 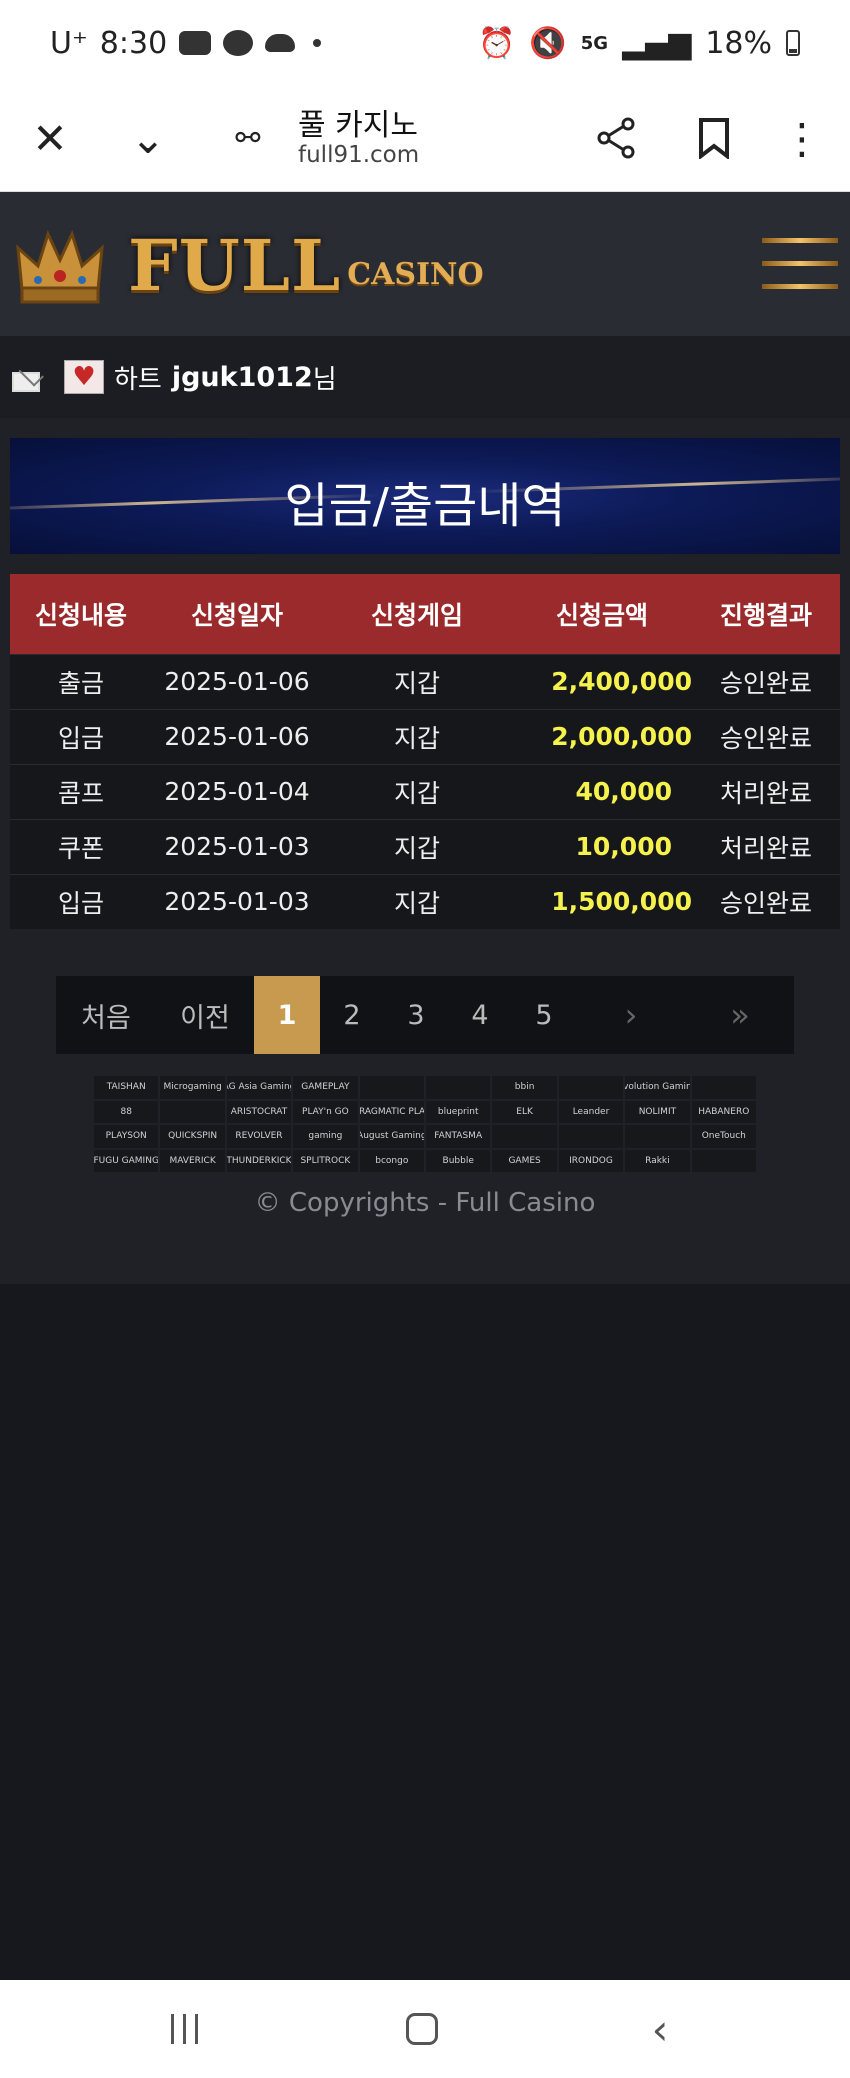 What do you see at coordinates (237, 614) in the screenshot?
I see `column-header-date: 신청일자` at bounding box center [237, 614].